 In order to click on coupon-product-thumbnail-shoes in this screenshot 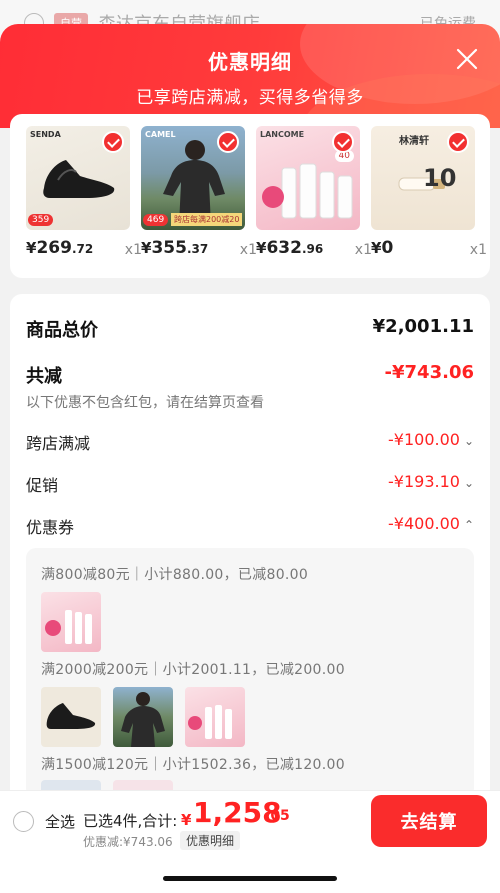, I will do `click(71, 717)`.